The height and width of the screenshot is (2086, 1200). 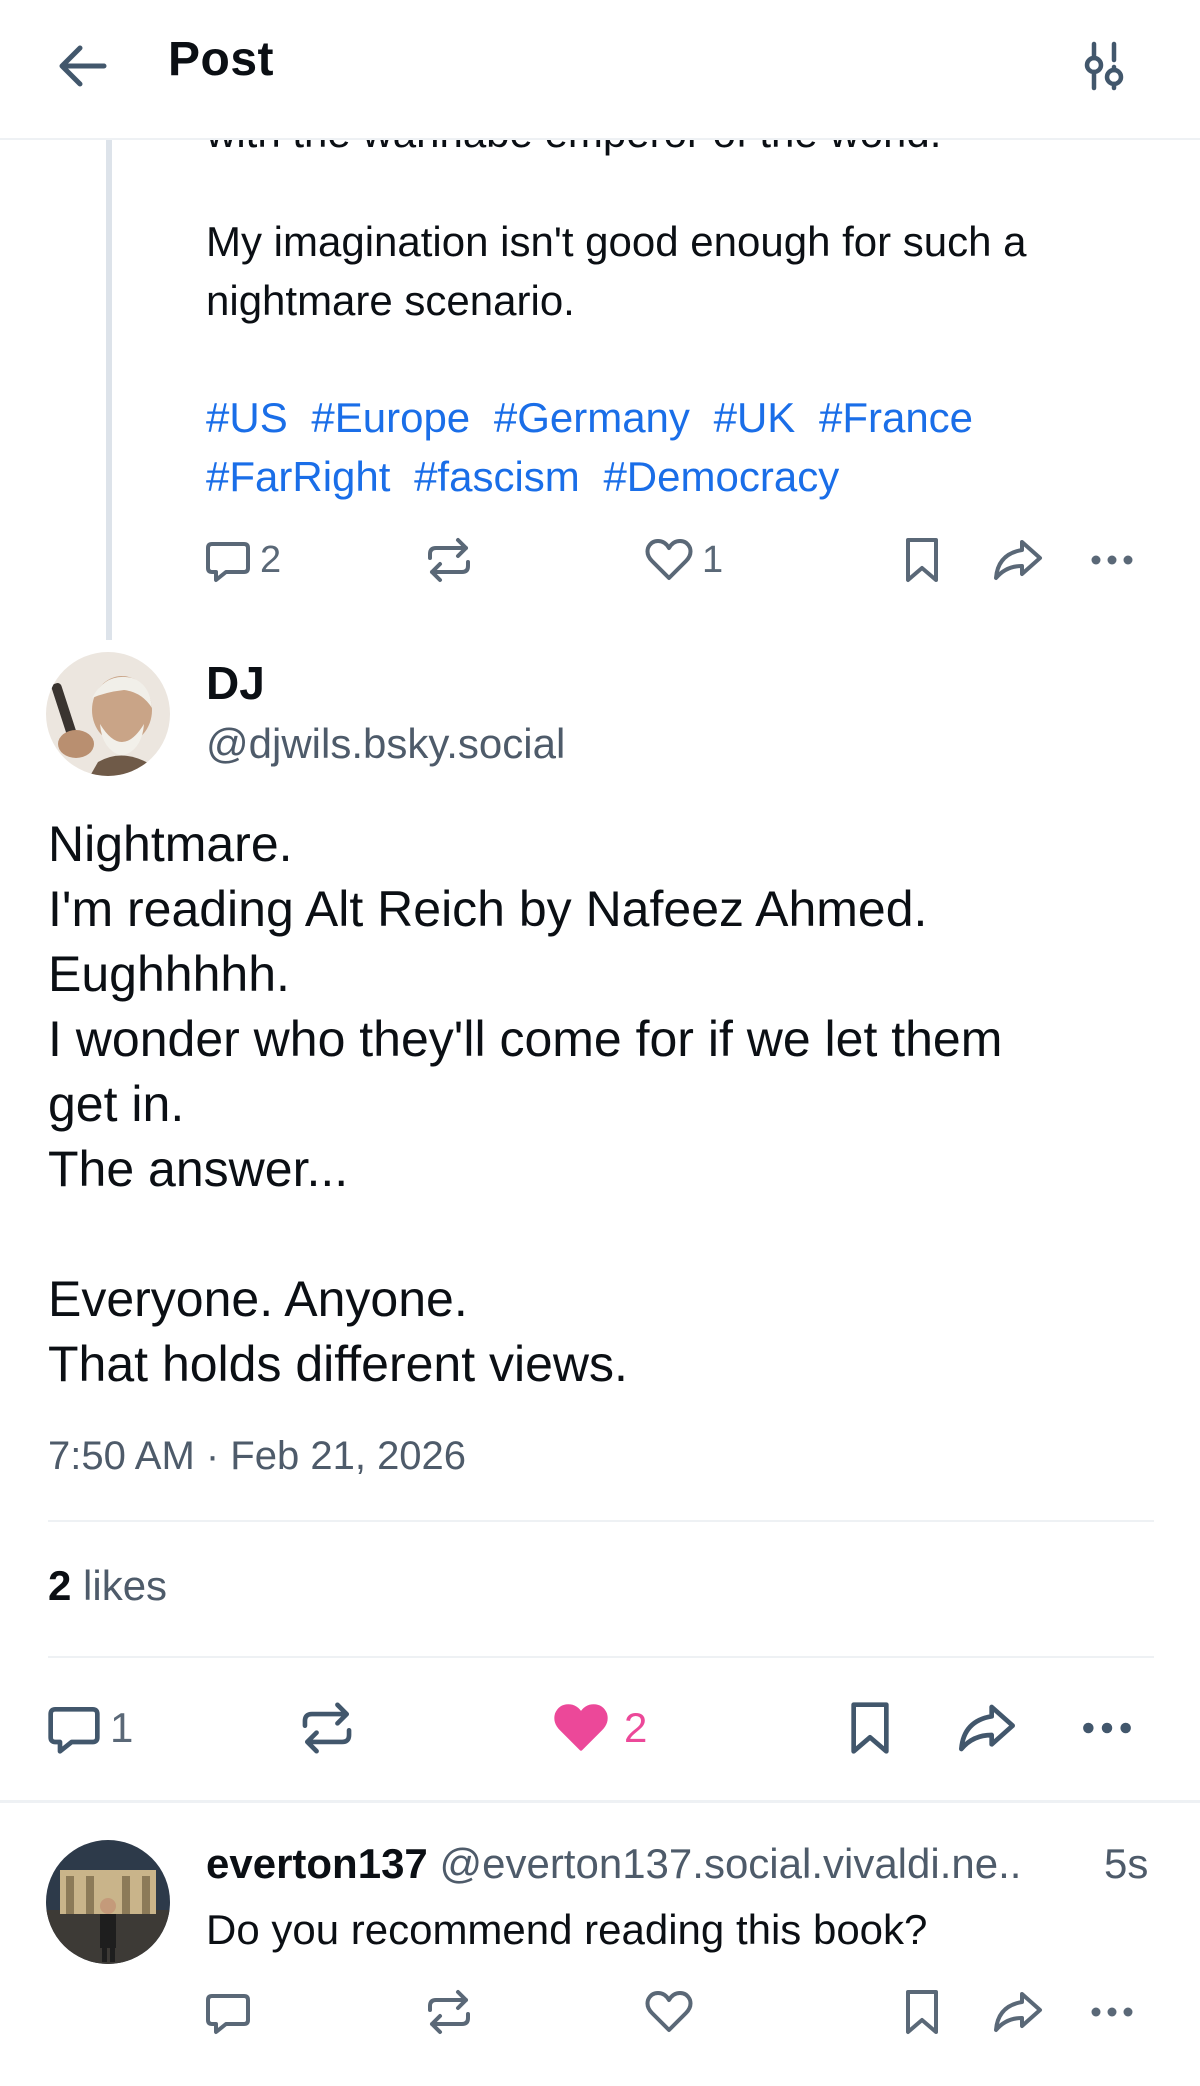 What do you see at coordinates (169, 974) in the screenshot?
I see `post-text-line: Eughhhhh.` at bounding box center [169, 974].